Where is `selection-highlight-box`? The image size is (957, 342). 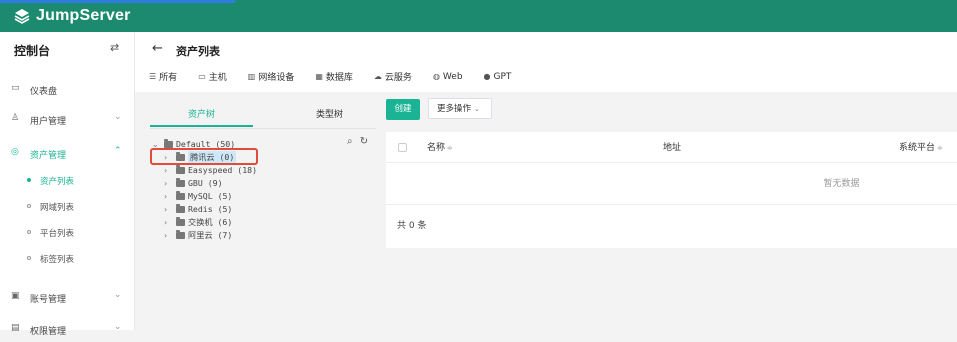 selection-highlight-box is located at coordinates (204, 156).